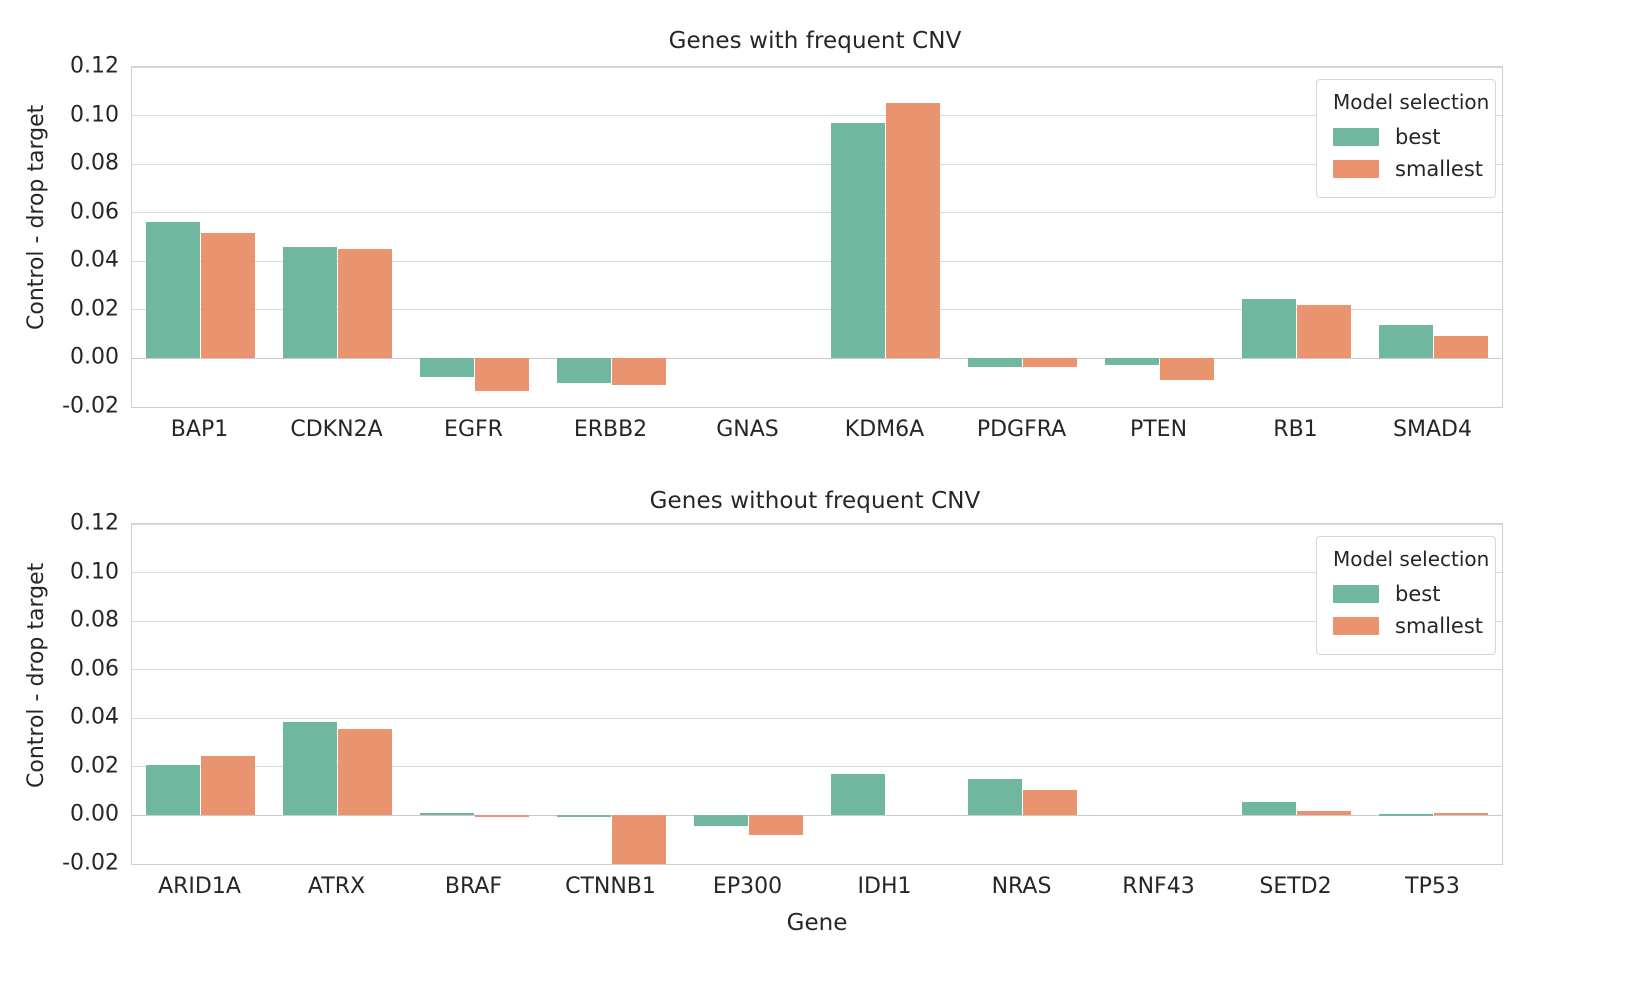 The image size is (1630, 1000). I want to click on bar-bap1-smallest, so click(228, 296).